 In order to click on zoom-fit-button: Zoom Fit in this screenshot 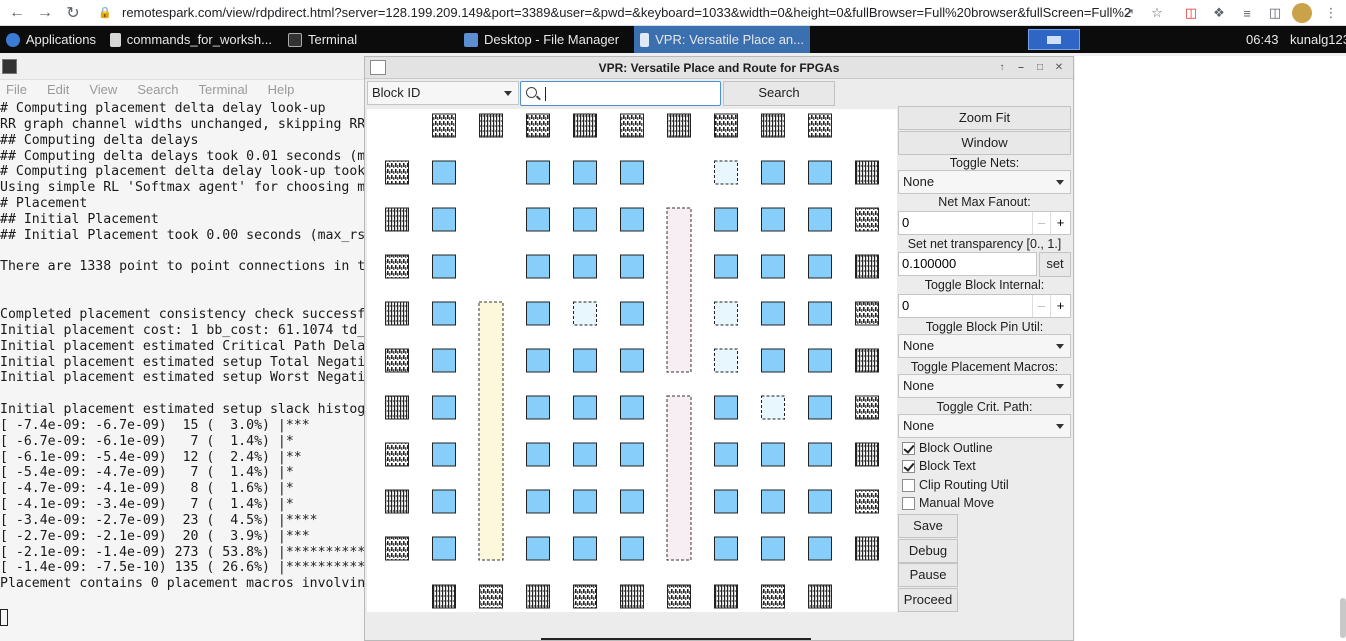, I will do `click(984, 118)`.